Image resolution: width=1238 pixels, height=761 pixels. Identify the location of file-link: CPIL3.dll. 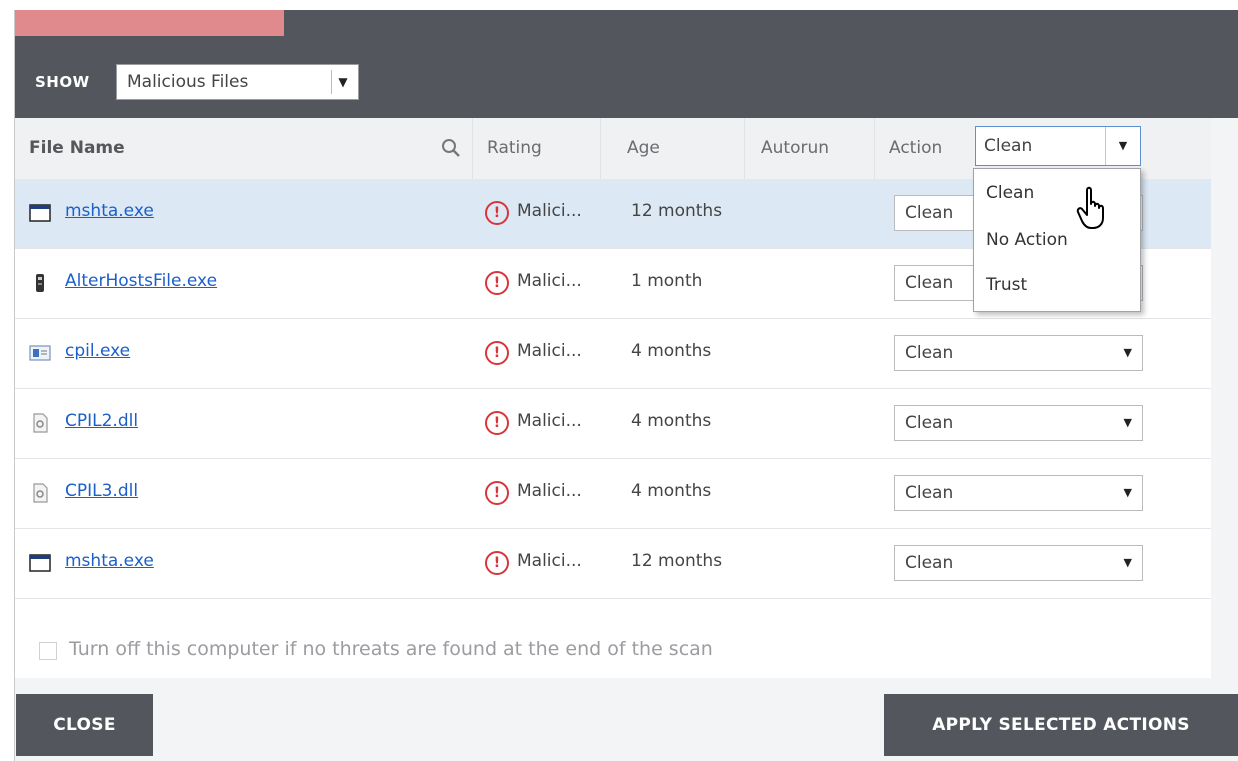
(101, 491).